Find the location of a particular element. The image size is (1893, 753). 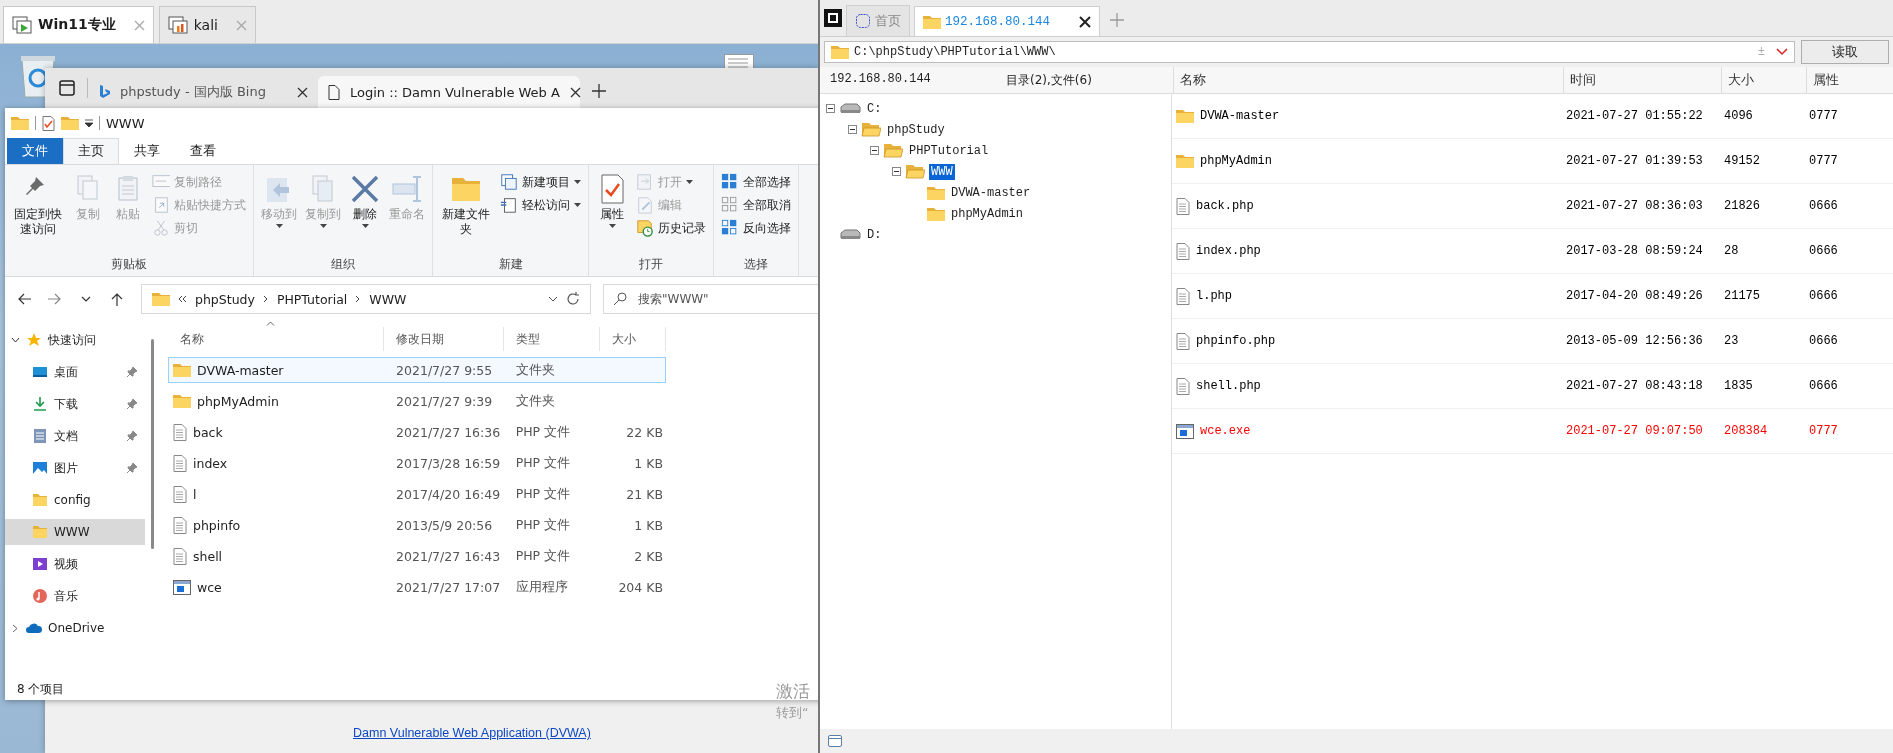

search-field: 搜索"WWW" is located at coordinates (710, 299).